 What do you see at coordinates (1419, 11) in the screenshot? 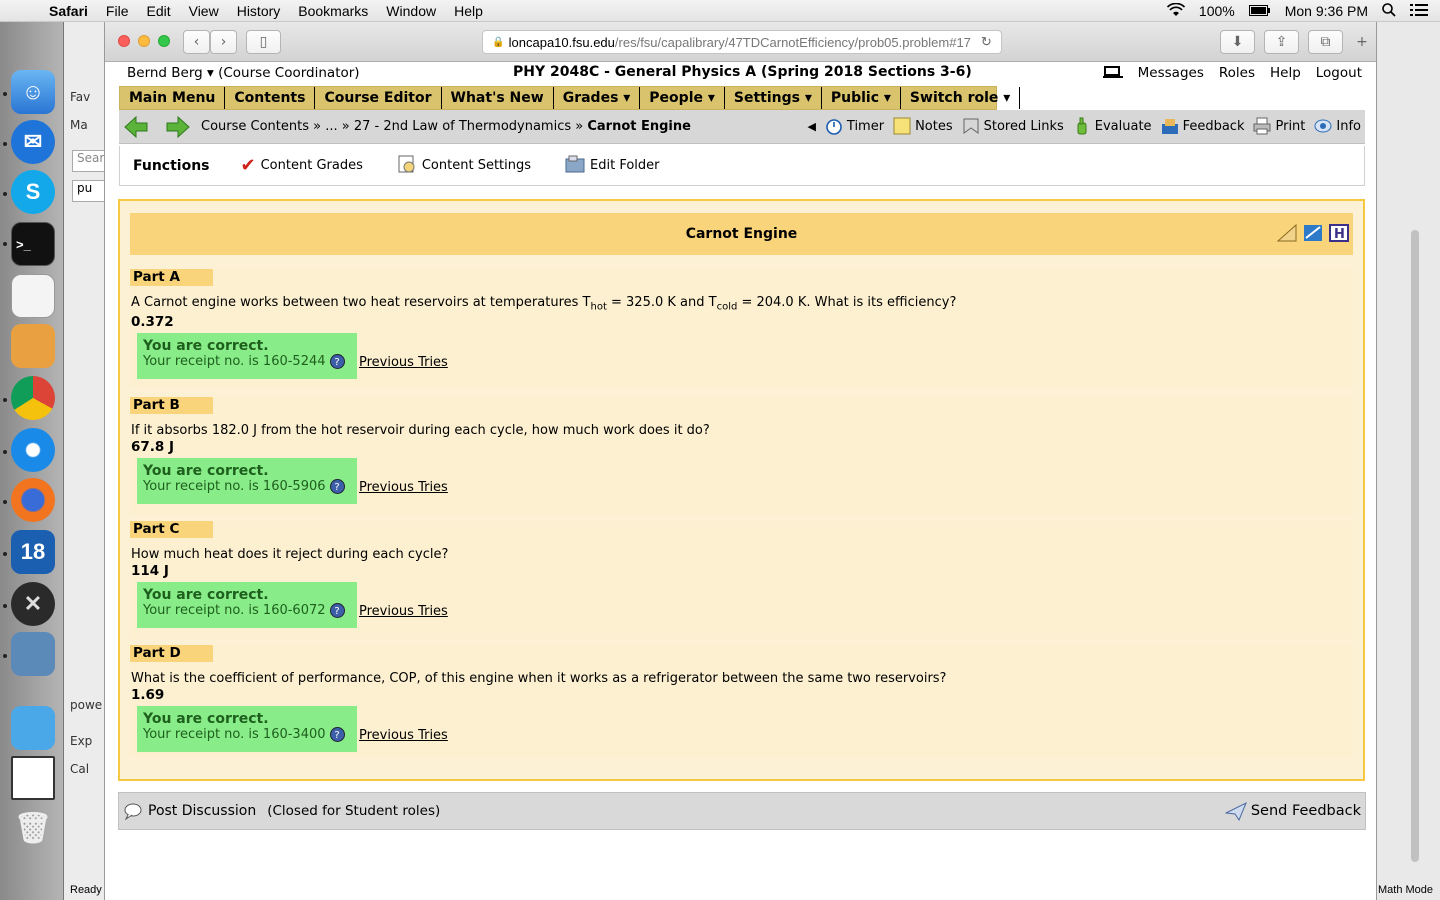
I see `notification-center-icon` at bounding box center [1419, 11].